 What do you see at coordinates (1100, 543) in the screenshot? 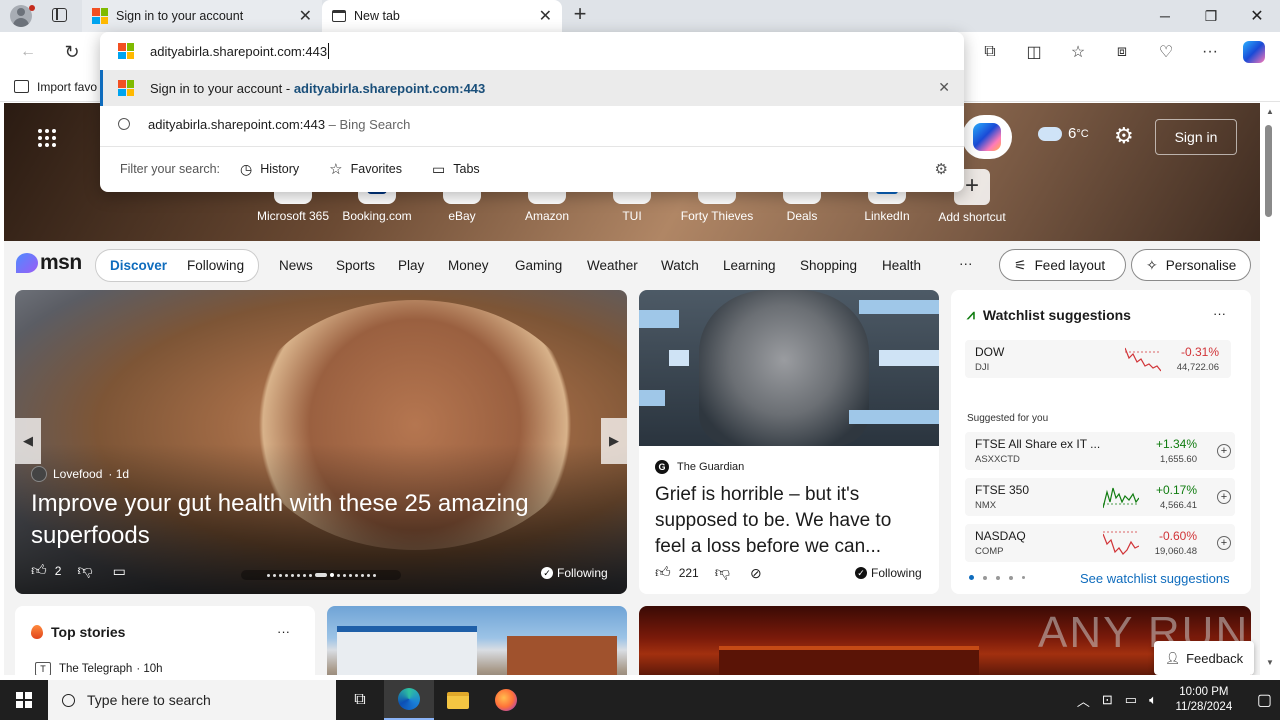
I see `watch-row-nasdaq: NASDAQ COMP -0.60% 19,060.48 +` at bounding box center [1100, 543].